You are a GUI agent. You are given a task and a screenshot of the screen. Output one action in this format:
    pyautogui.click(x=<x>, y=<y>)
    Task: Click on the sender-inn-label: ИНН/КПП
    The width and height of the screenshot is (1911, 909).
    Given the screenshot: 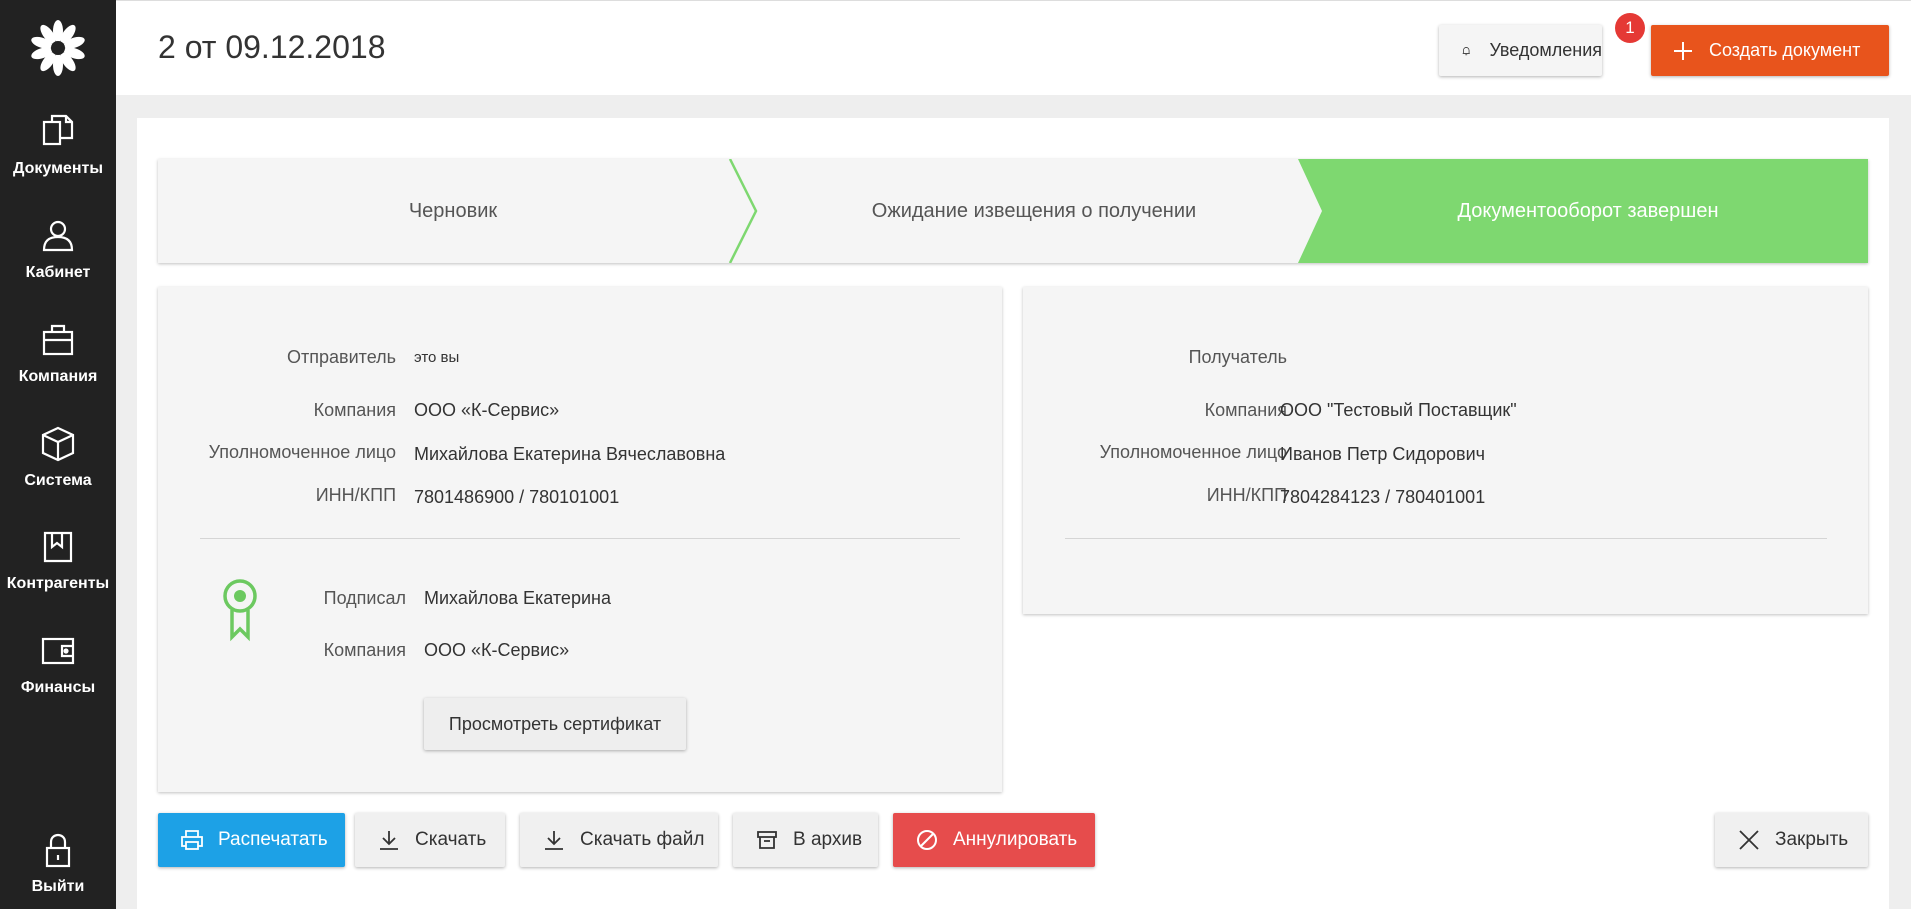 What is the action you would take?
    pyautogui.click(x=355, y=495)
    